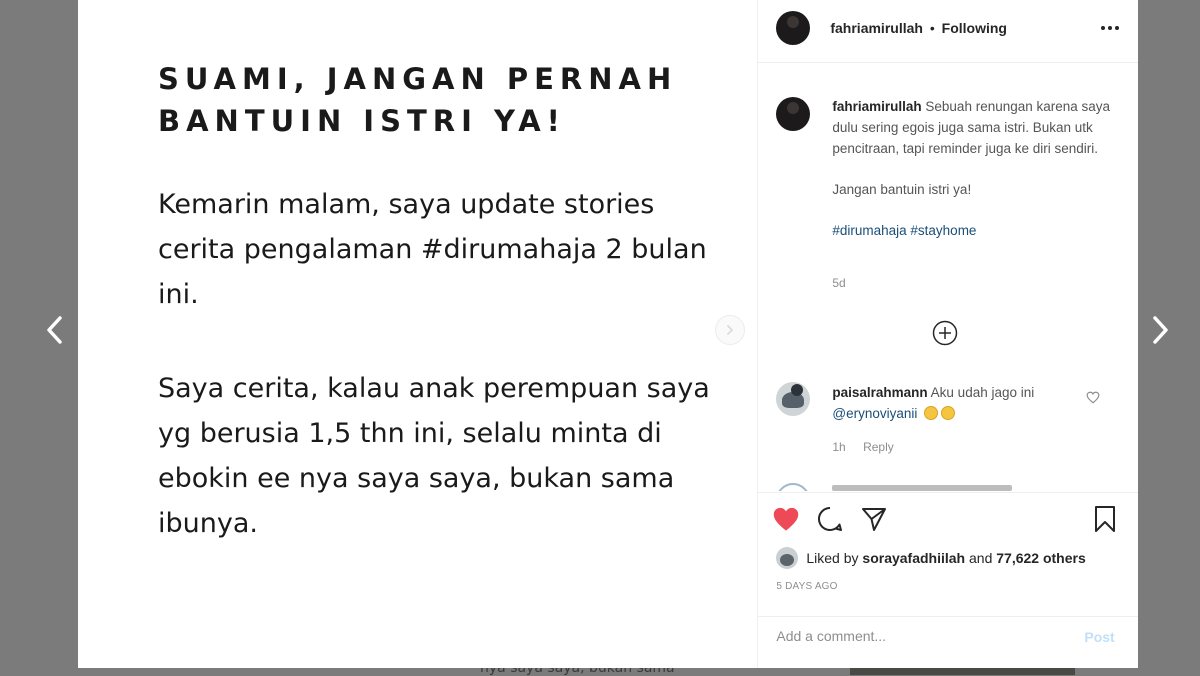  I want to click on add-comment-section: Post, so click(948, 639).